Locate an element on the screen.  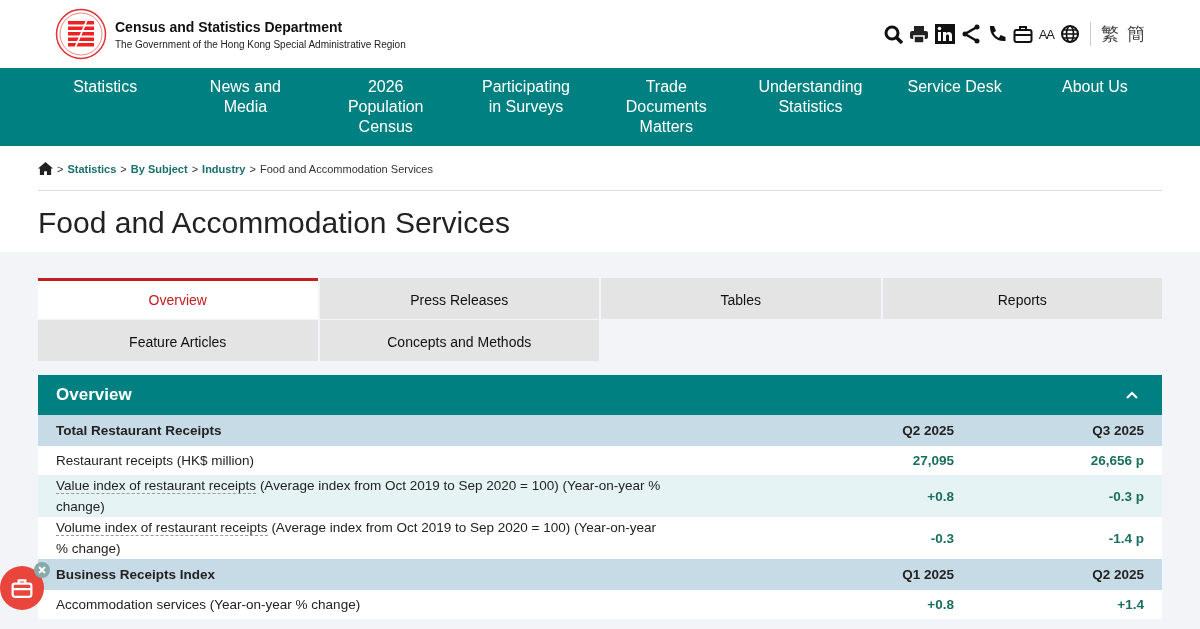
chevron-icon is located at coordinates (1132, 395).